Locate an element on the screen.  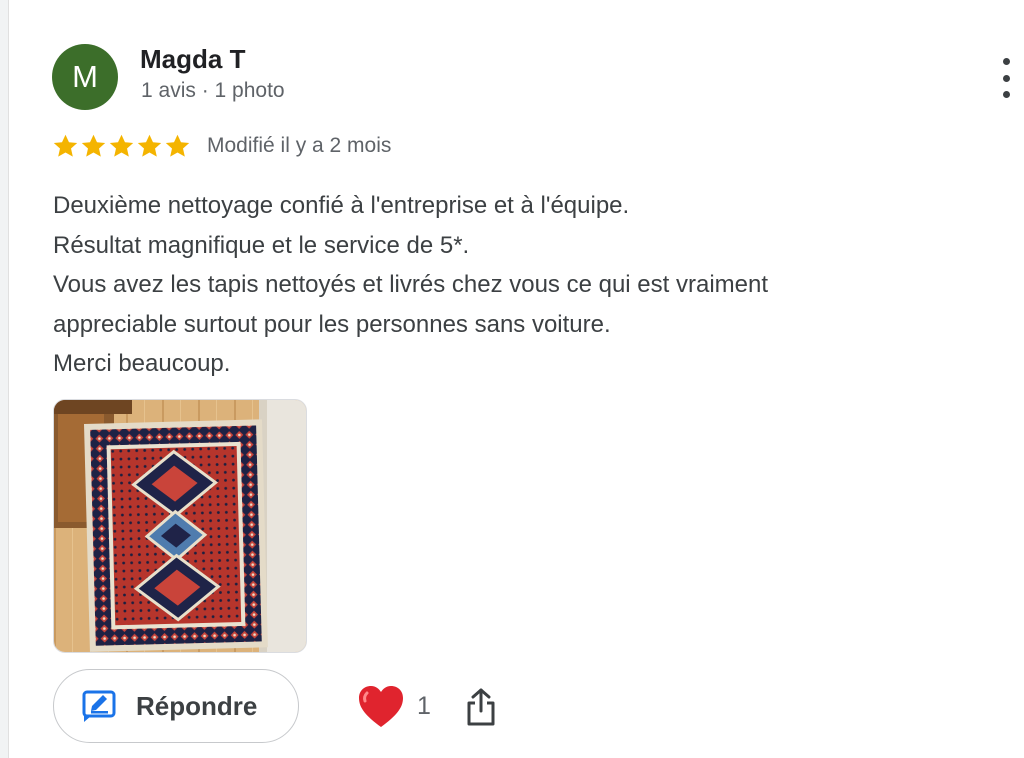
avatar: M is located at coordinates (85, 77).